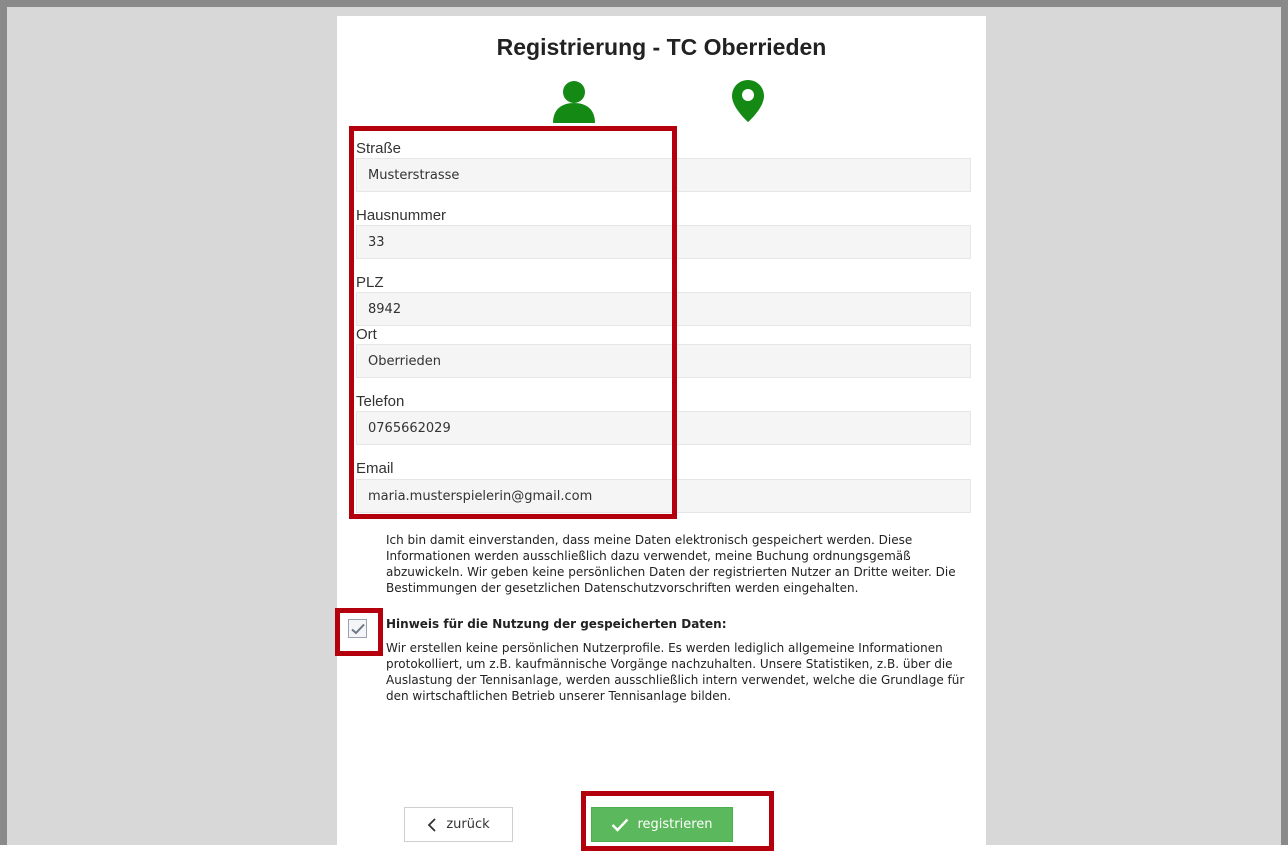 The height and width of the screenshot is (851, 1288). What do you see at coordinates (366, 334) in the screenshot?
I see `city-label: Ort` at bounding box center [366, 334].